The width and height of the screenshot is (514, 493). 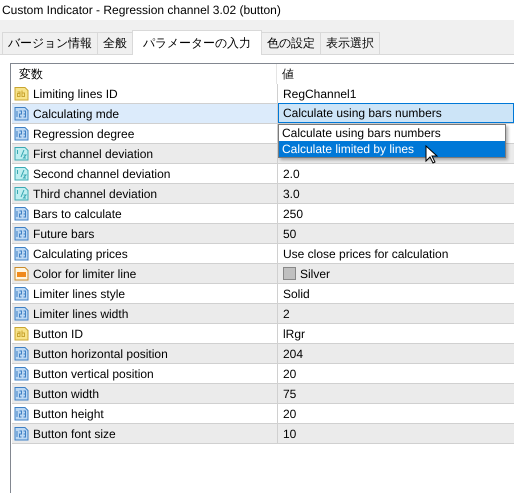 What do you see at coordinates (84, 273) in the screenshot?
I see `parameter-name: Color for limiter line` at bounding box center [84, 273].